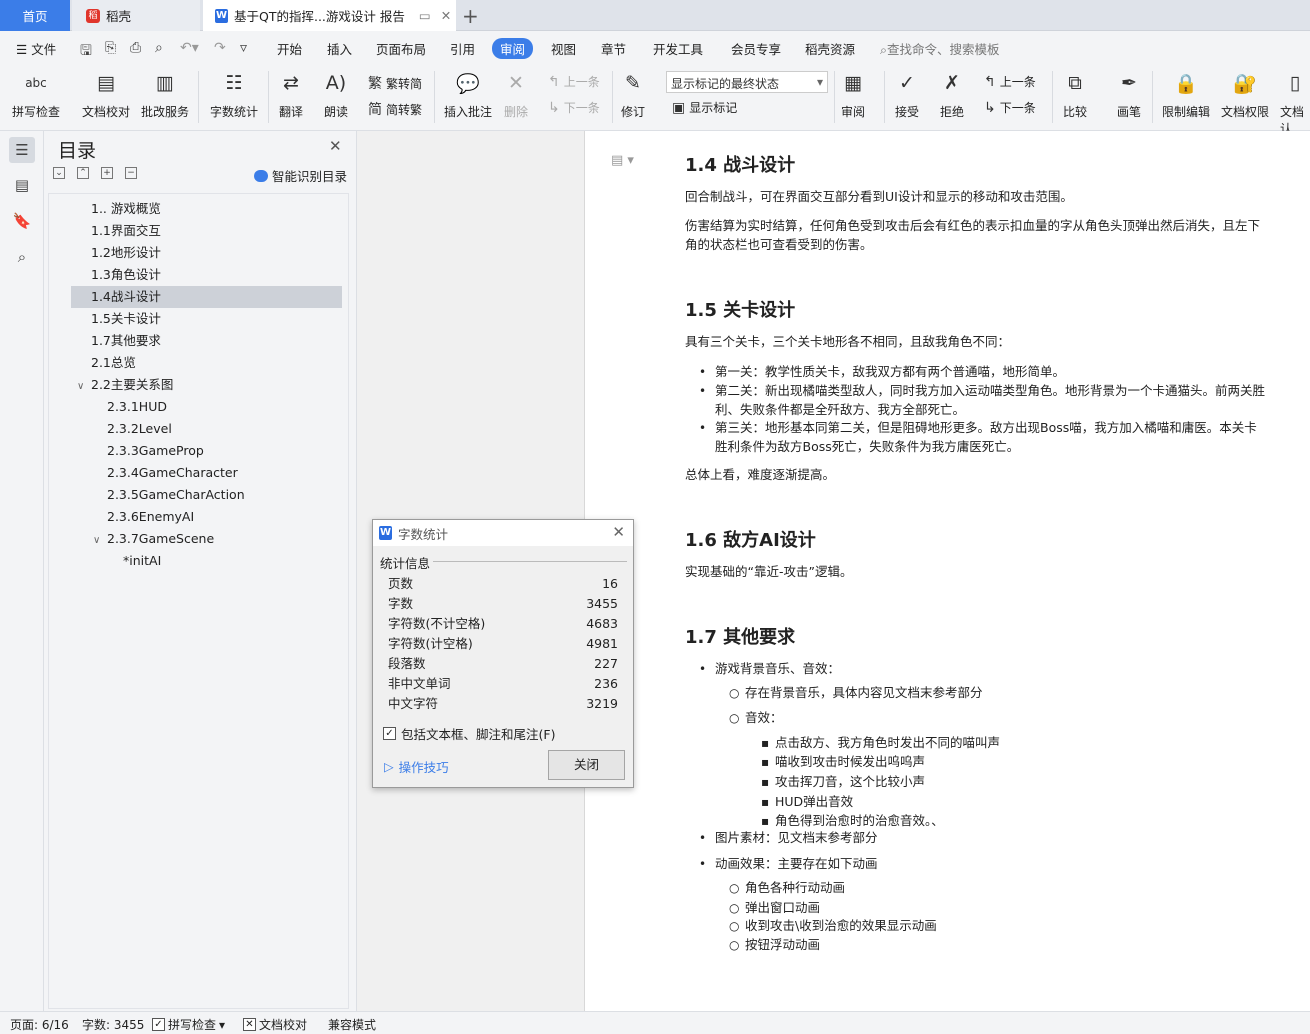 The height and width of the screenshot is (1034, 1310). Describe the element at coordinates (142, 561) in the screenshot. I see `toc-item: *initAI` at that location.